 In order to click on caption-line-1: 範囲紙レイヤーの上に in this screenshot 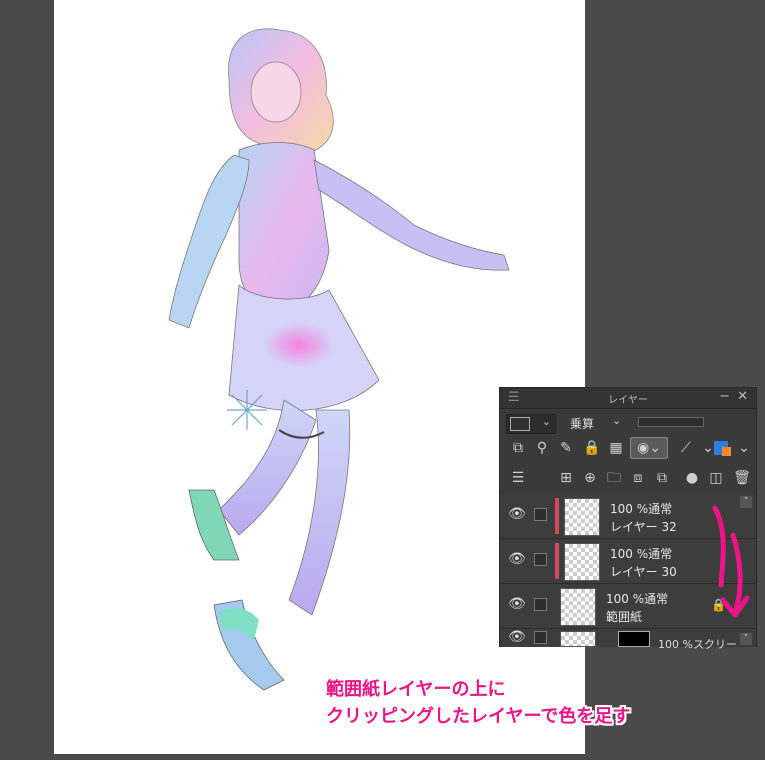, I will do `click(416, 689)`.